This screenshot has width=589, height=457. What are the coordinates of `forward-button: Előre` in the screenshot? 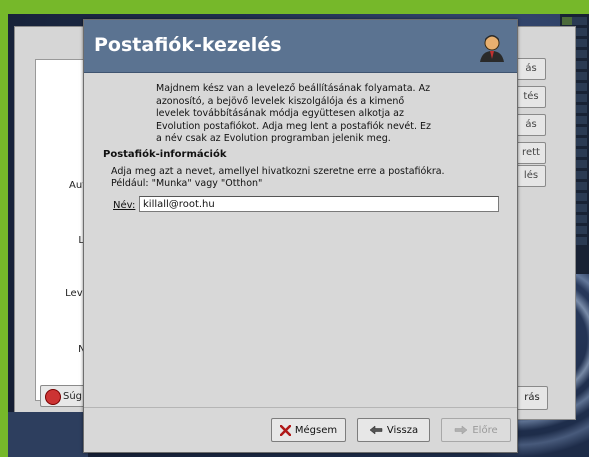 It's located at (476, 430).